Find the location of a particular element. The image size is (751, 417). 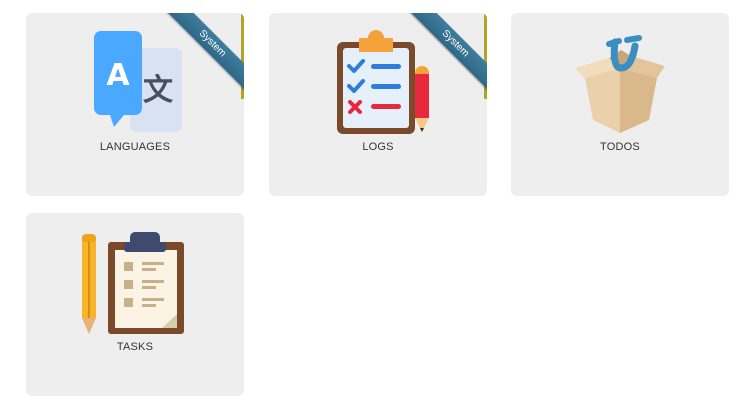

open-box-icon is located at coordinates (620, 83).